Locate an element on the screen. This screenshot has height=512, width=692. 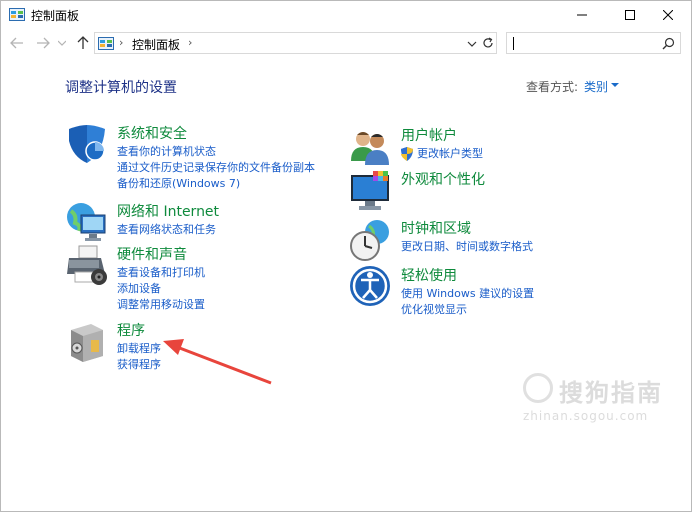
maximize-icon is located at coordinates (630, 15).